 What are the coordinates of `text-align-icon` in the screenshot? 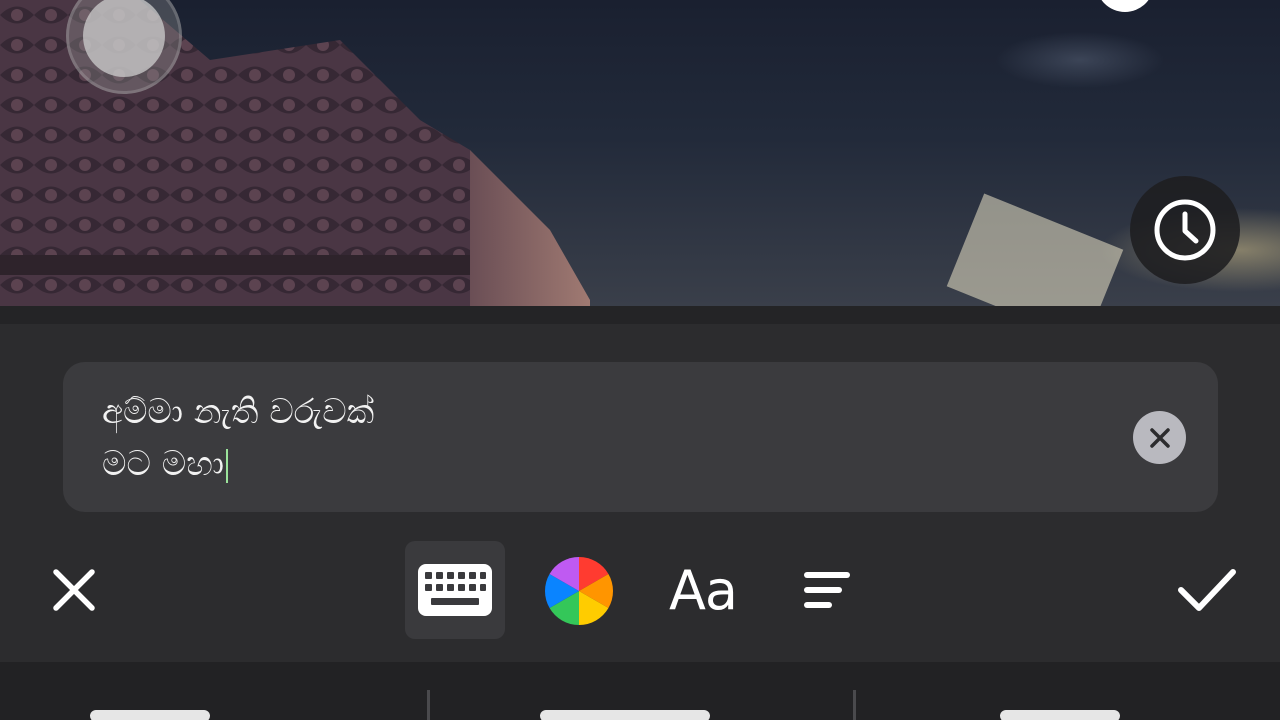 It's located at (827, 590).